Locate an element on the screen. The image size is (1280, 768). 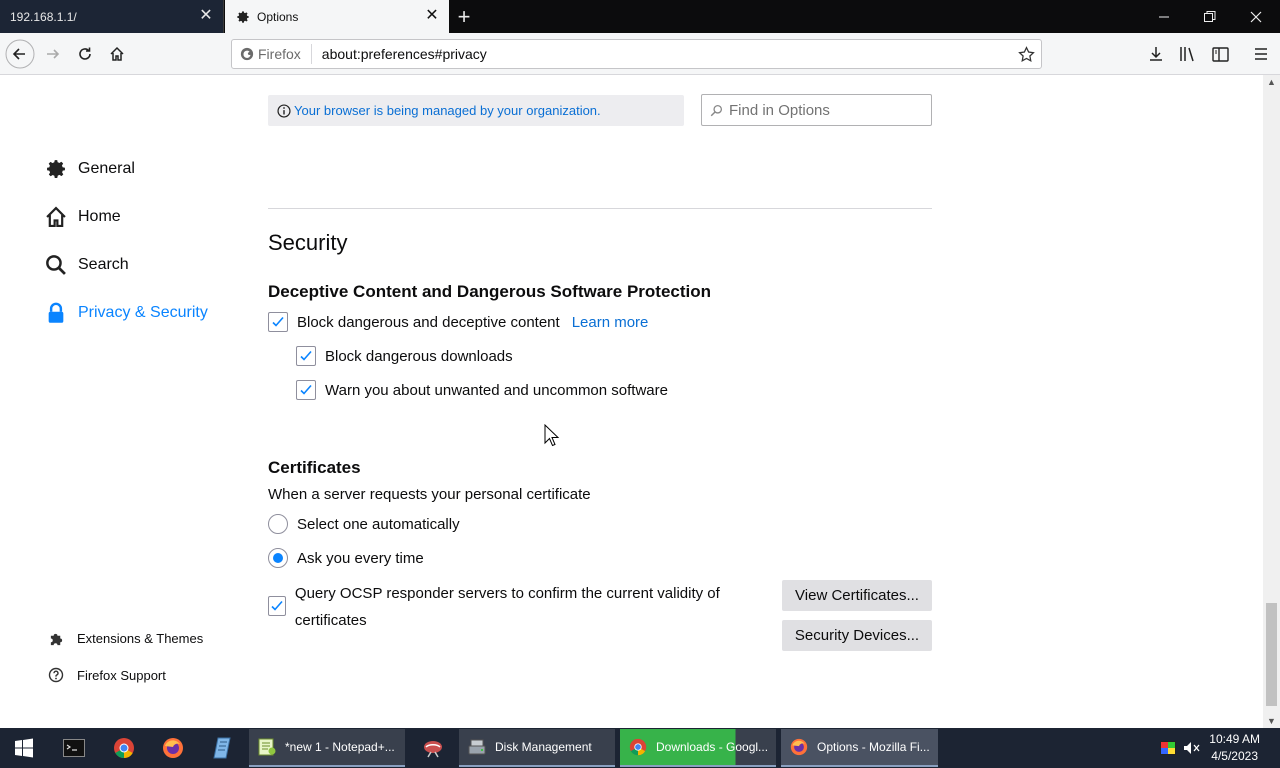
identity-label: Firefox is located at coordinates (279, 54).